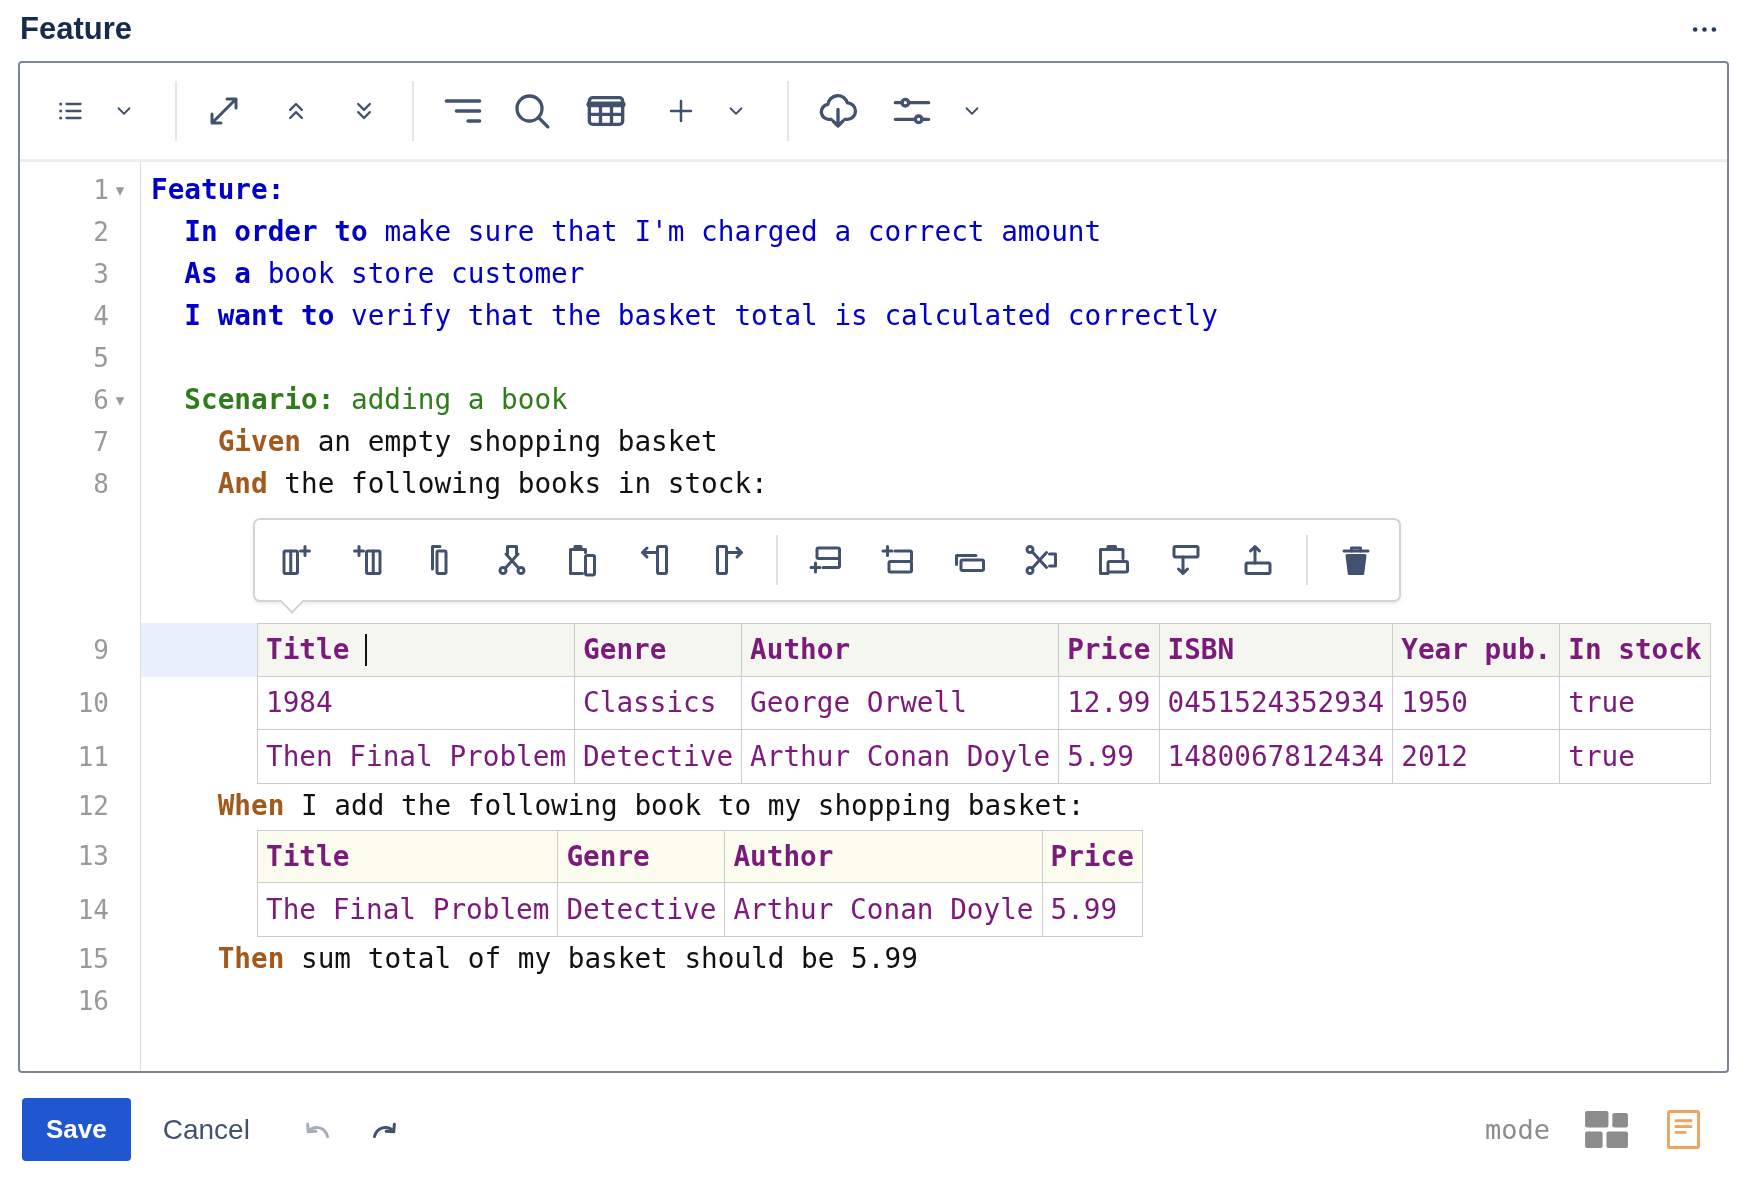 The height and width of the screenshot is (1178, 1742). What do you see at coordinates (93, 703) in the screenshot?
I see `line-number: 10` at bounding box center [93, 703].